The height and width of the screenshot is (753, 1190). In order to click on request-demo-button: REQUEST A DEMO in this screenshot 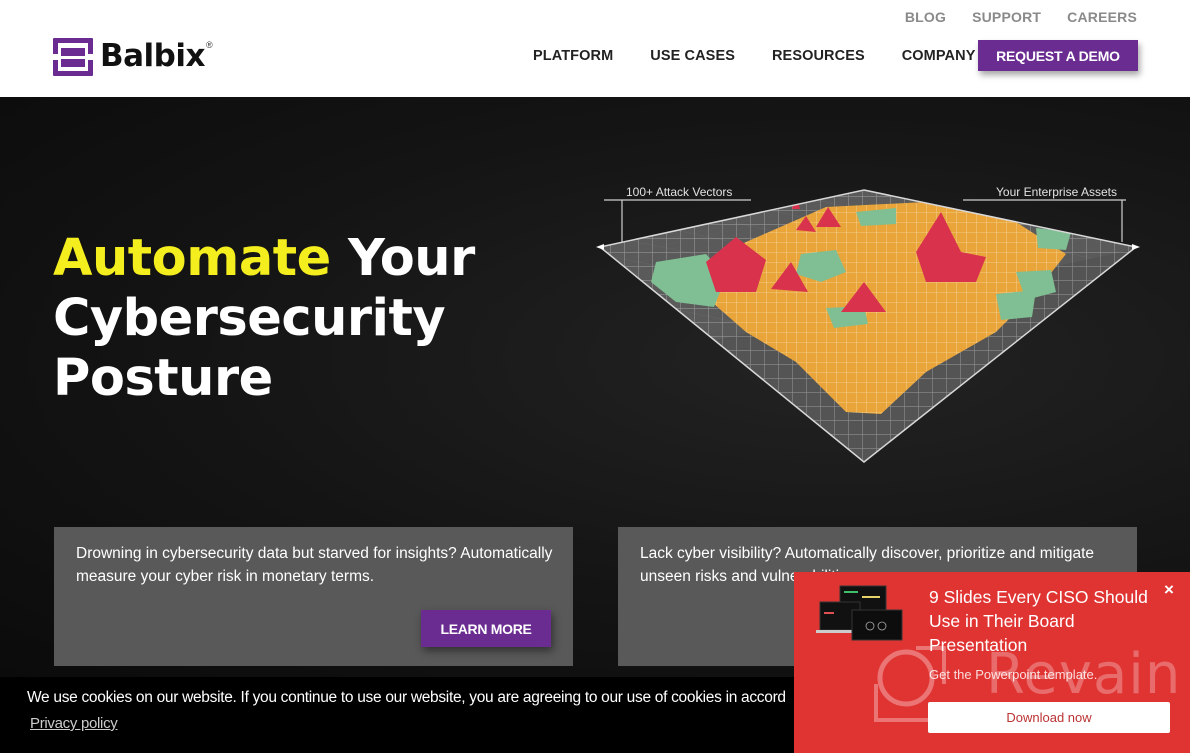, I will do `click(1058, 55)`.